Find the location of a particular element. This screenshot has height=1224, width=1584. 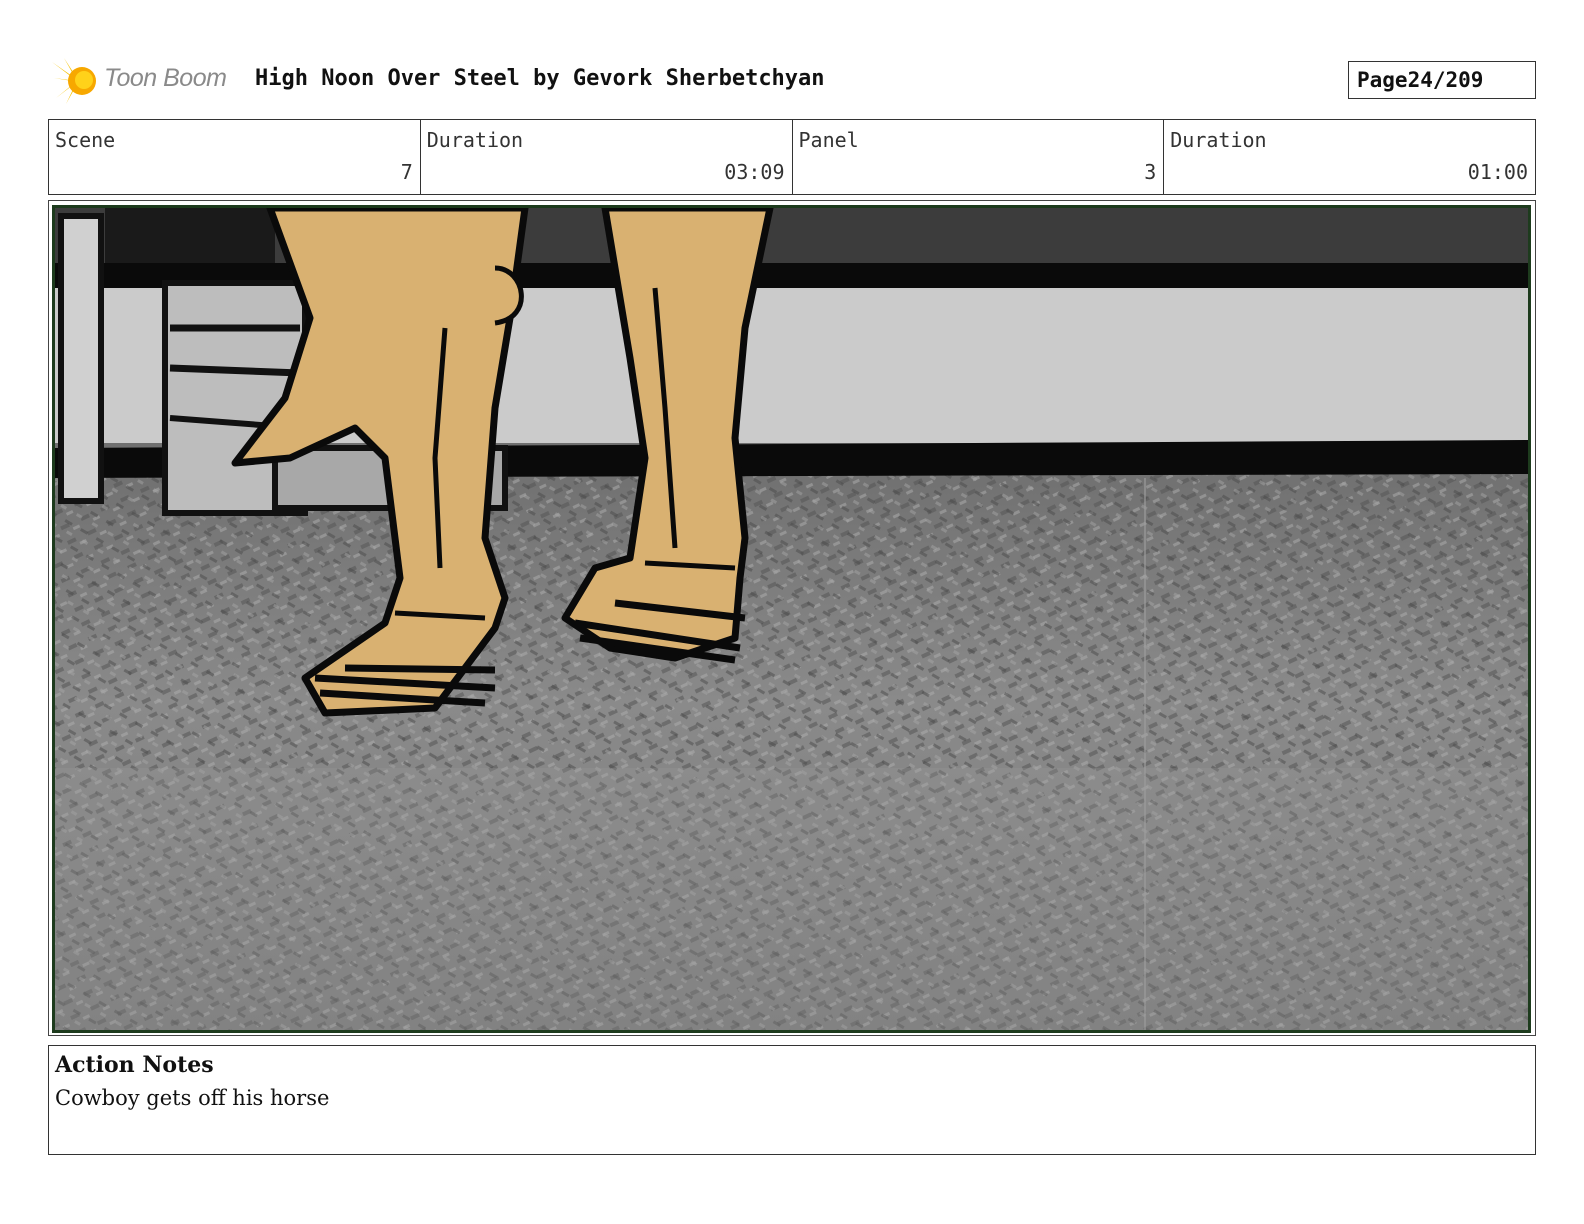

scene-duration-label: Duration is located at coordinates (475, 140).